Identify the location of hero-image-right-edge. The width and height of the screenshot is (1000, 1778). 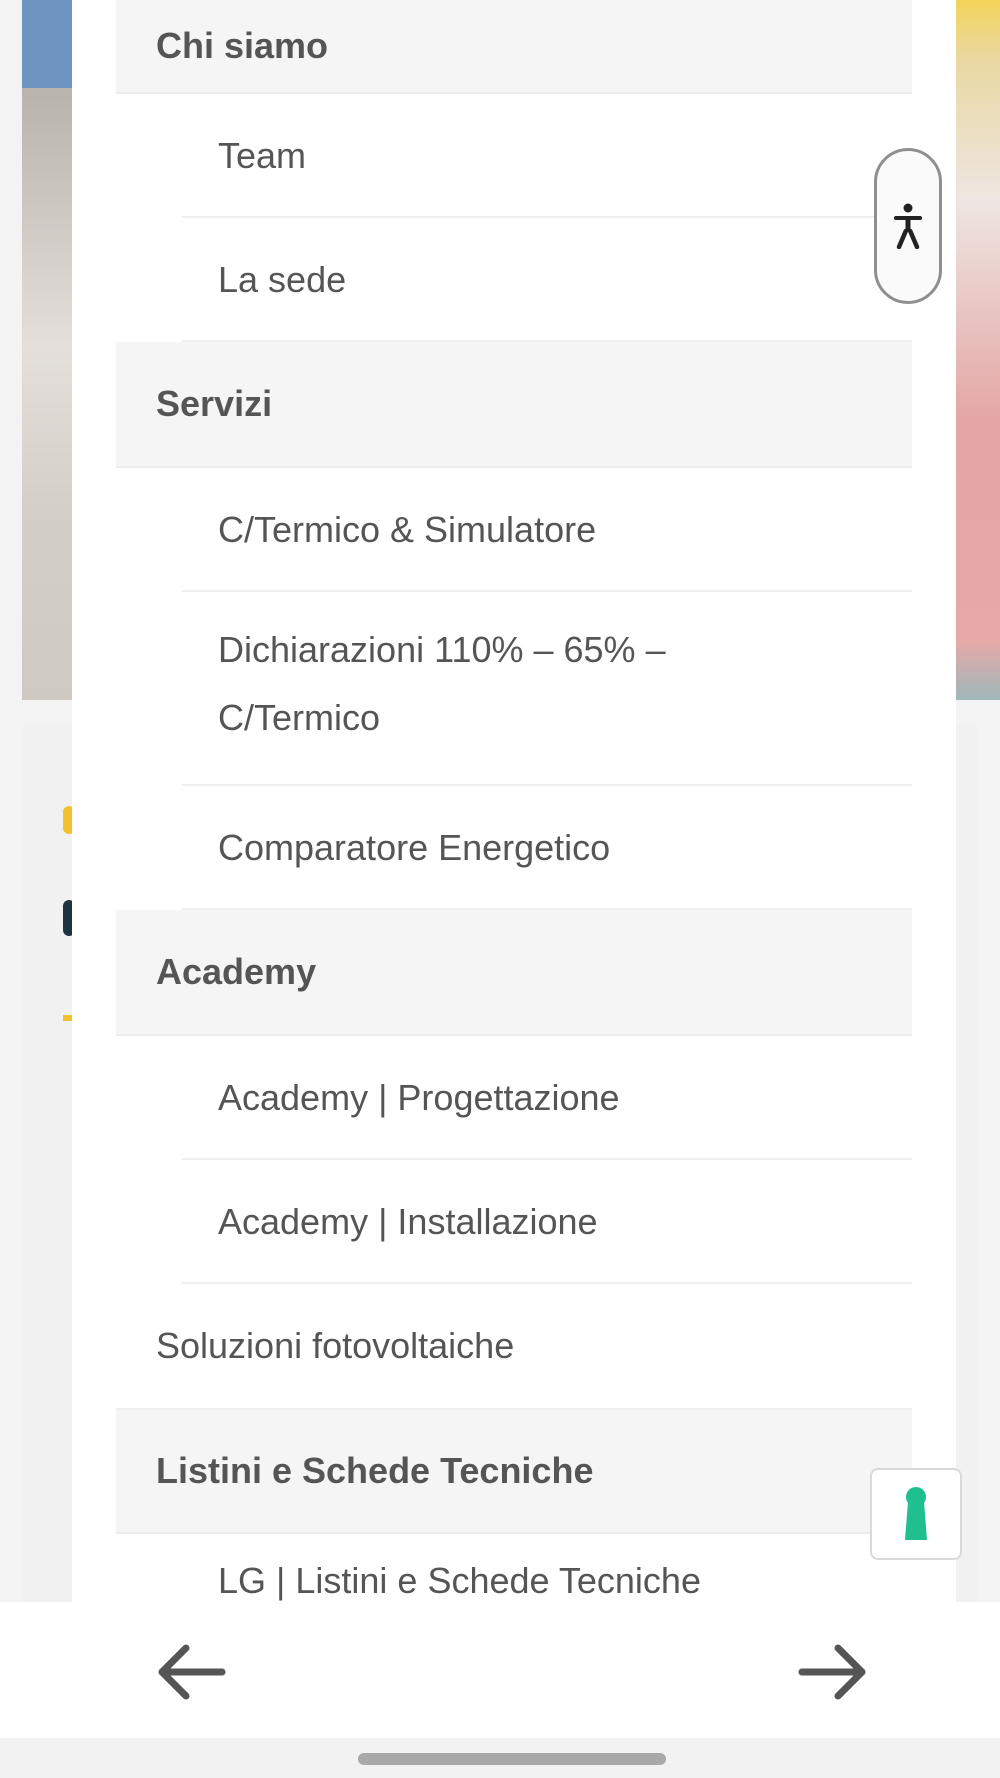
(975, 350).